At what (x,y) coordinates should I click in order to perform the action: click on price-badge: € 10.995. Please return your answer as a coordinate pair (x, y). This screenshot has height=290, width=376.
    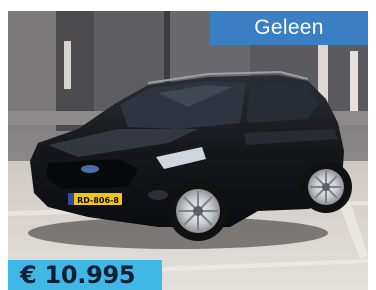
    Looking at the image, I should click on (85, 275).